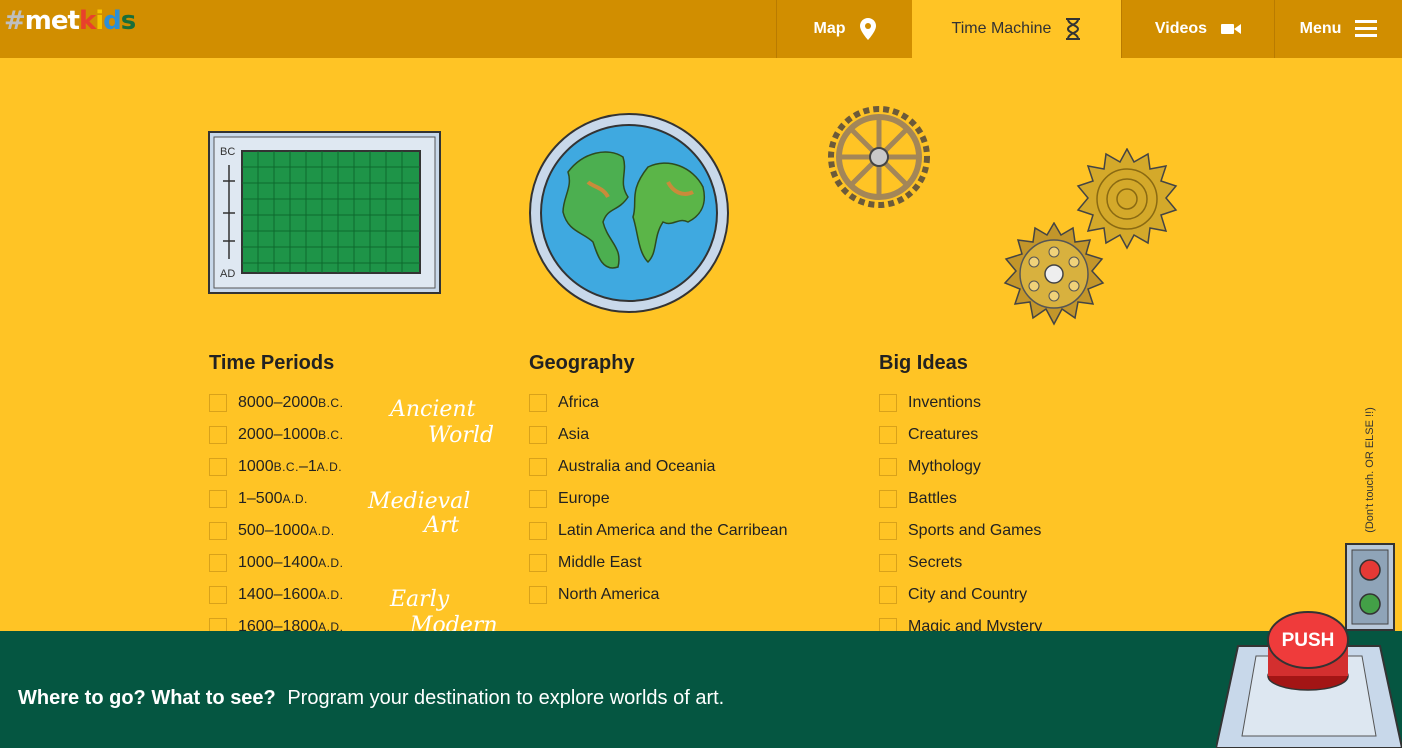 This screenshot has width=1402, height=748. Describe the element at coordinates (52, 21) in the screenshot. I see `logo-met: met` at that location.